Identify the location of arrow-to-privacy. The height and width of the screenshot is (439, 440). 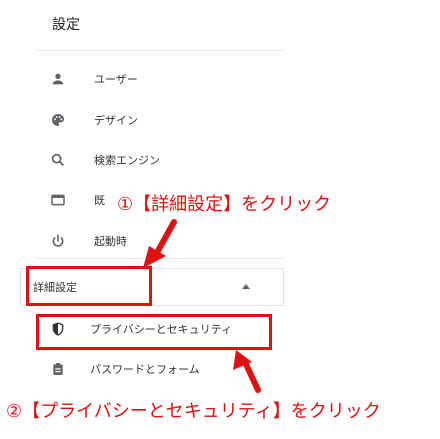
(247, 371).